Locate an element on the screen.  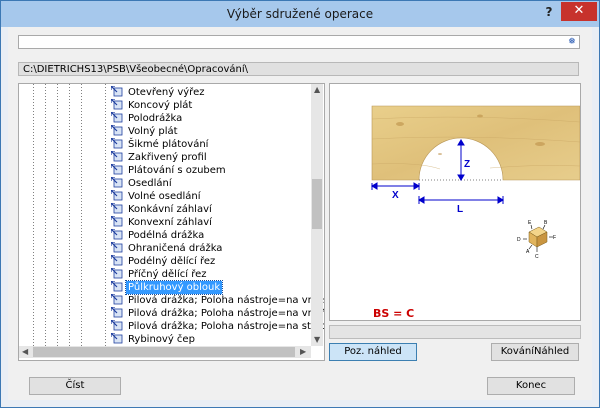
tree-item: Podélný dělící řez is located at coordinates (163, 261).